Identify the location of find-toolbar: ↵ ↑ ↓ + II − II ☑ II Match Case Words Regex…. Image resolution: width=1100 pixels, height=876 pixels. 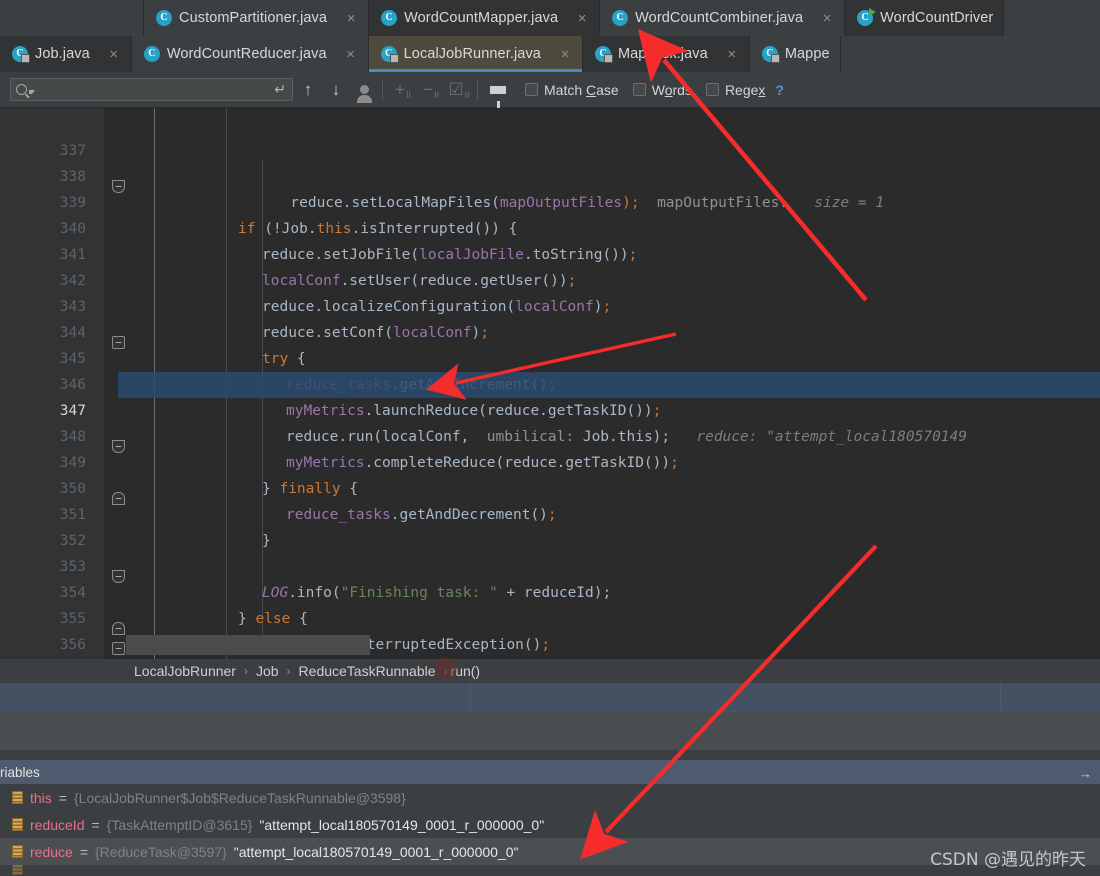
(550, 90).